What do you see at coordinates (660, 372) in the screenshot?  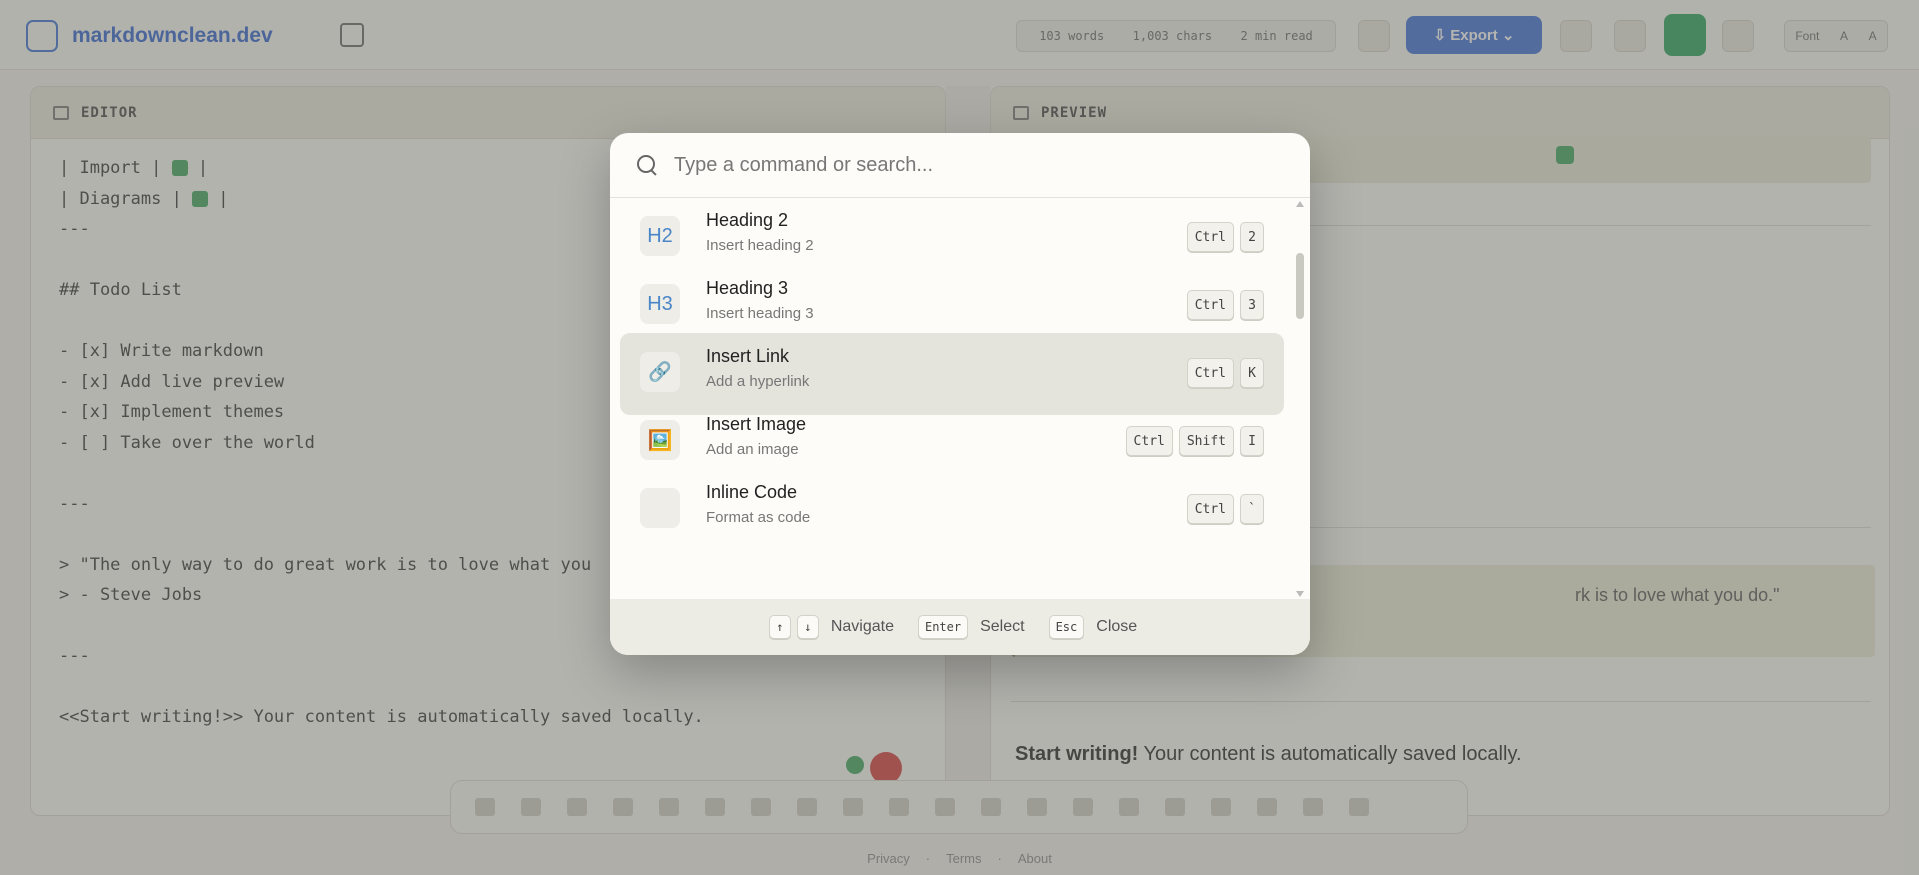 I see `link-icon: 🔗` at bounding box center [660, 372].